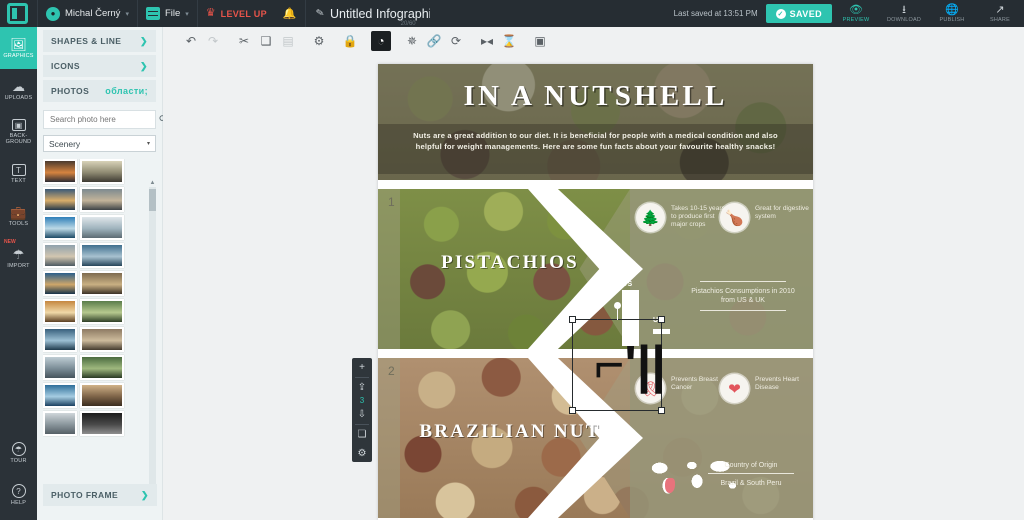 The width and height of the screenshot is (1024, 520). What do you see at coordinates (236, 13) in the screenshot?
I see `level-up-button: ♛ LEVEL UP` at bounding box center [236, 13].